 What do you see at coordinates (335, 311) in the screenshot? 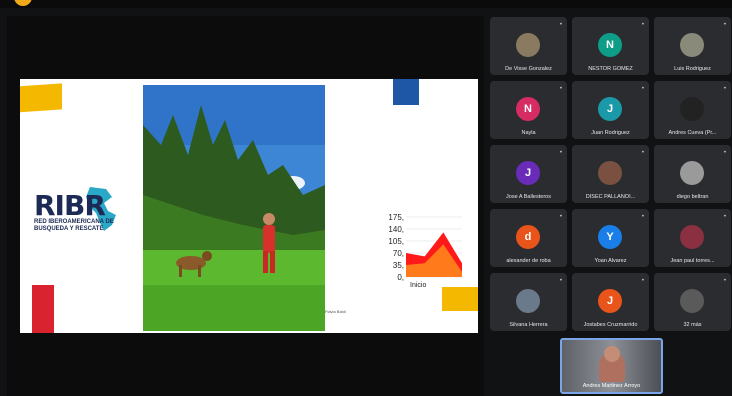
I see `photo-credit: Flavia Baldi` at bounding box center [335, 311].